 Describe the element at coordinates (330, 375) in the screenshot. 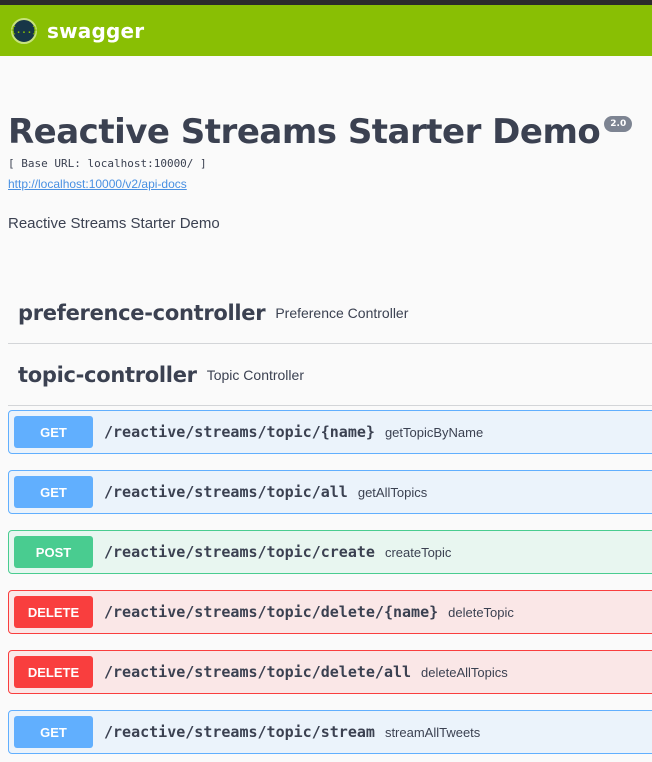

I see `tag-topic-controller: topic-controller Topic Controller` at that location.